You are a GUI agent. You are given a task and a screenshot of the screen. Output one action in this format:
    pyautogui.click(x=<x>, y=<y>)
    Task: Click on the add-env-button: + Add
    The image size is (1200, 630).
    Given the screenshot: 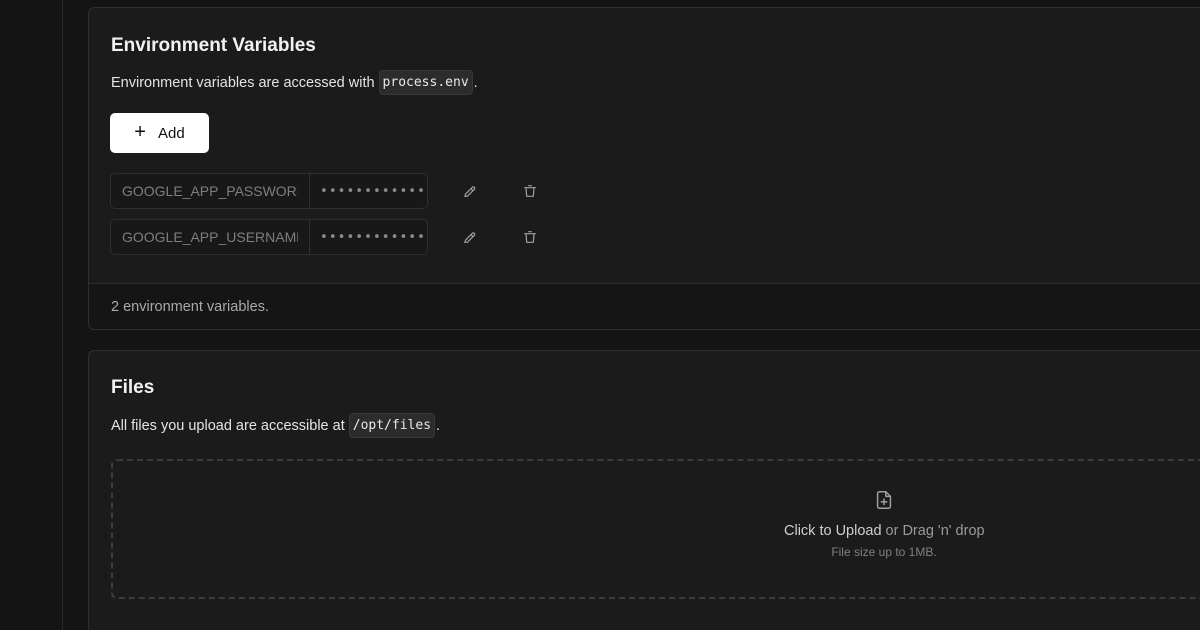 What is the action you would take?
    pyautogui.click(x=159, y=133)
    